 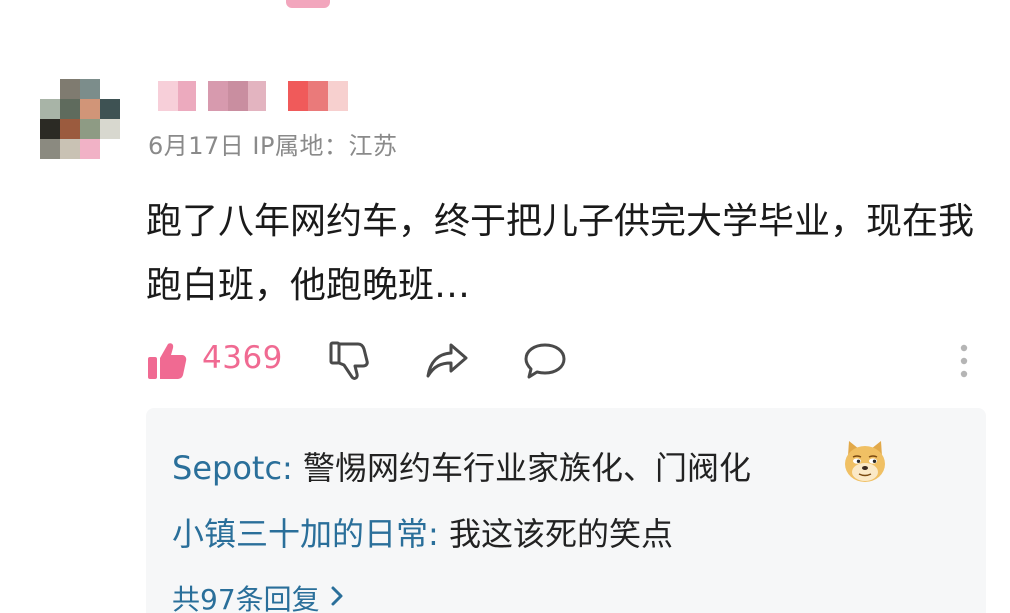 What do you see at coordinates (246, 598) in the screenshot?
I see `more-replies-label: 共97条回复` at bounding box center [246, 598].